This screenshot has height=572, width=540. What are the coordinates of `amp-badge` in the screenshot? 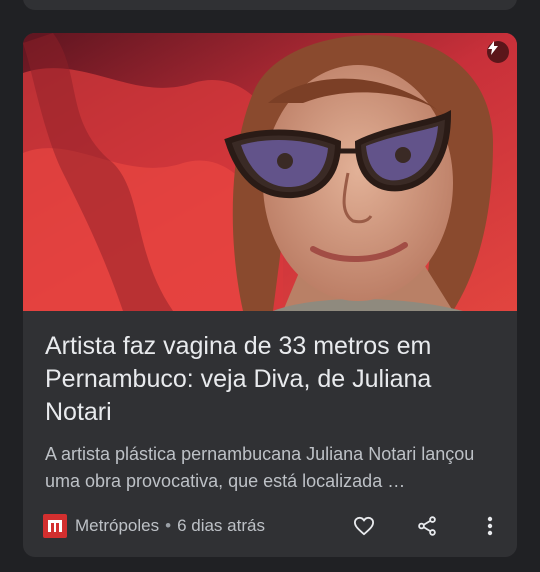 It's located at (498, 52).